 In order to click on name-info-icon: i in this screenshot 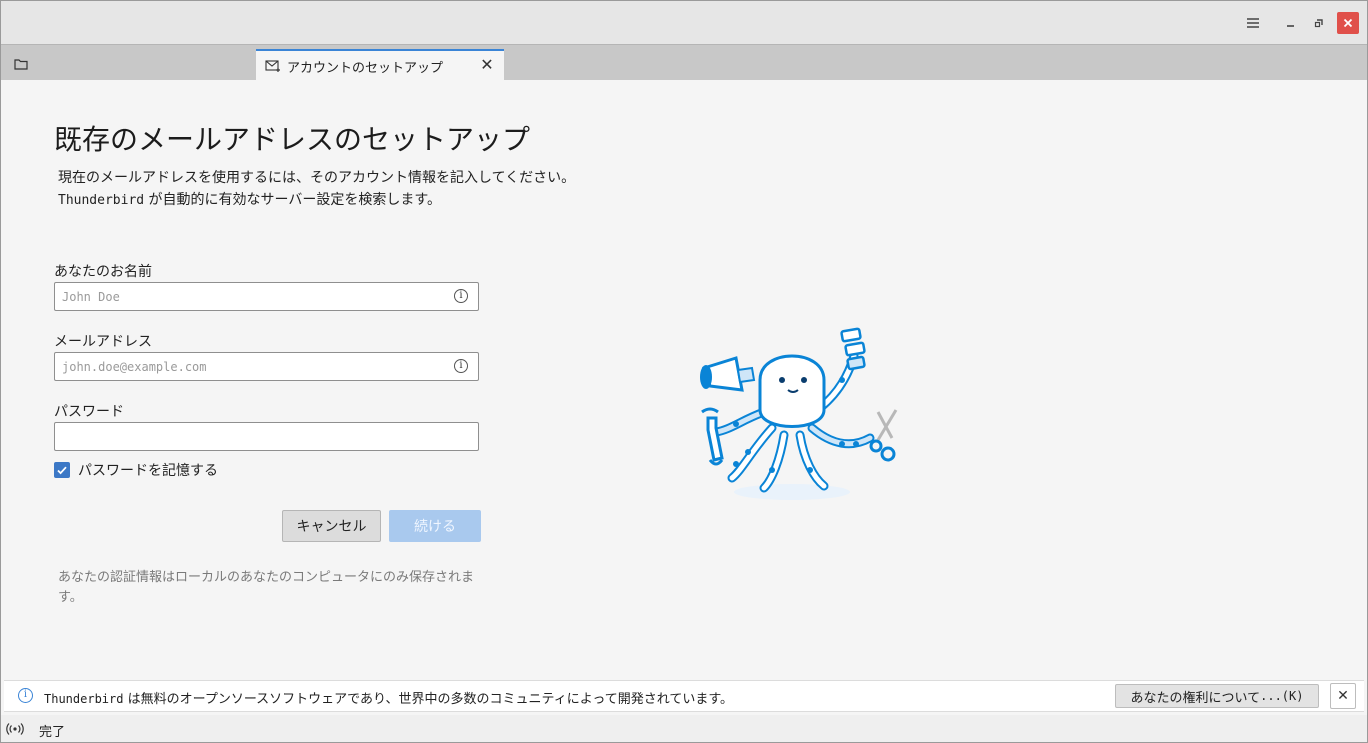, I will do `click(461, 296)`.